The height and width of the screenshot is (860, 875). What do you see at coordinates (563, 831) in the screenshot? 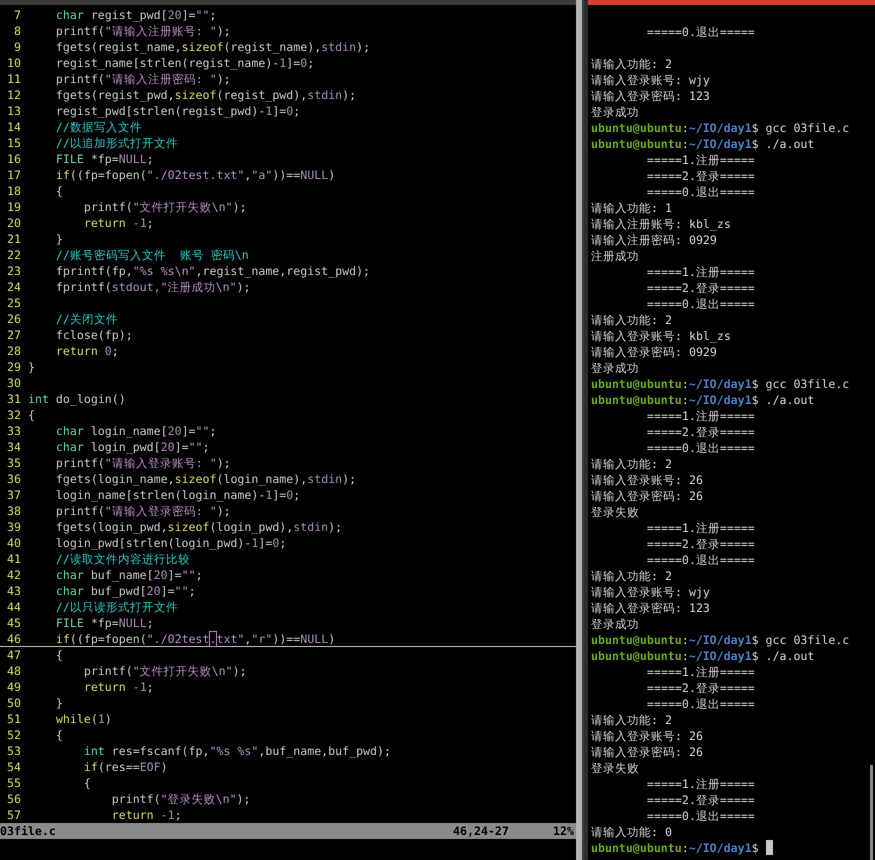
I see `scroll-percent: 12%` at bounding box center [563, 831].